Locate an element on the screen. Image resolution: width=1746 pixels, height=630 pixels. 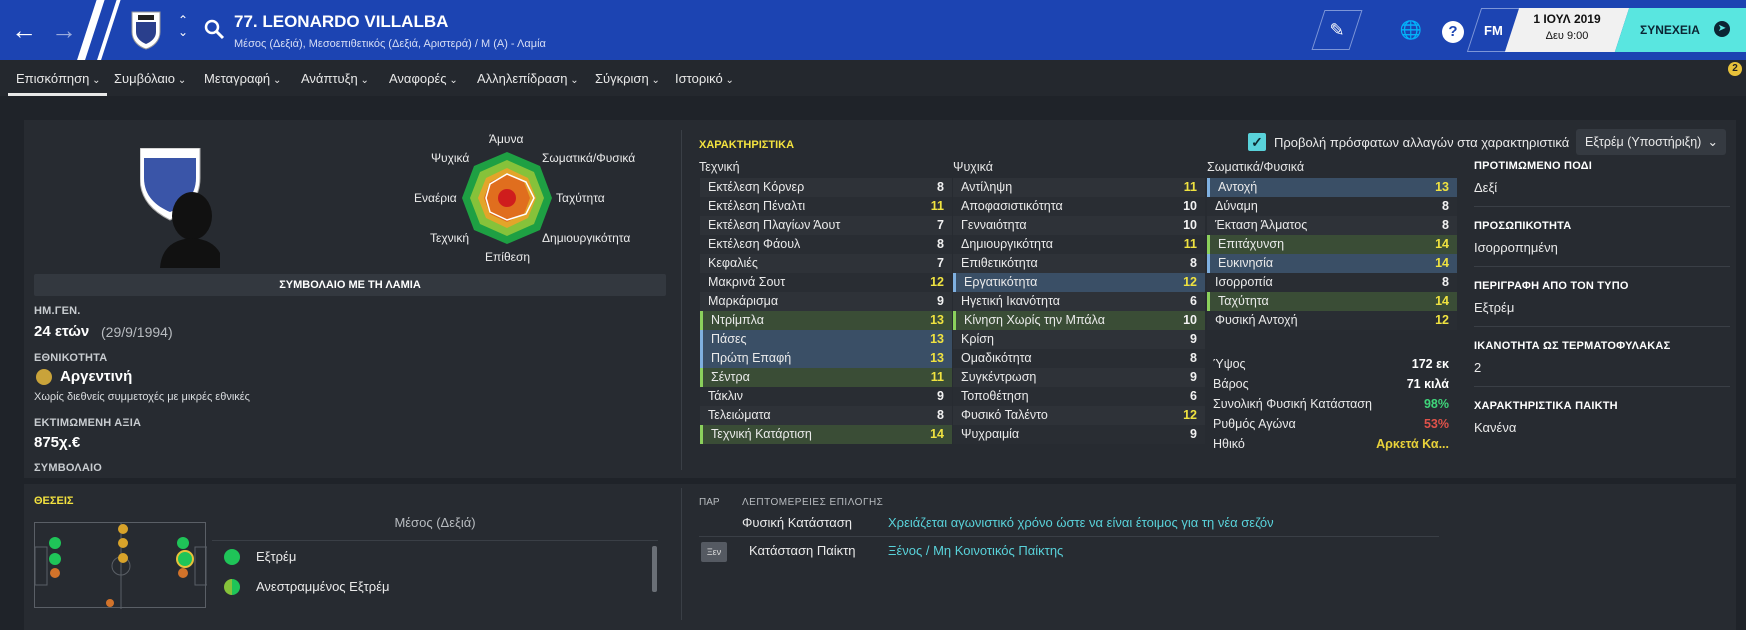
info-name: Ηθικό is located at coordinates (1229, 444).